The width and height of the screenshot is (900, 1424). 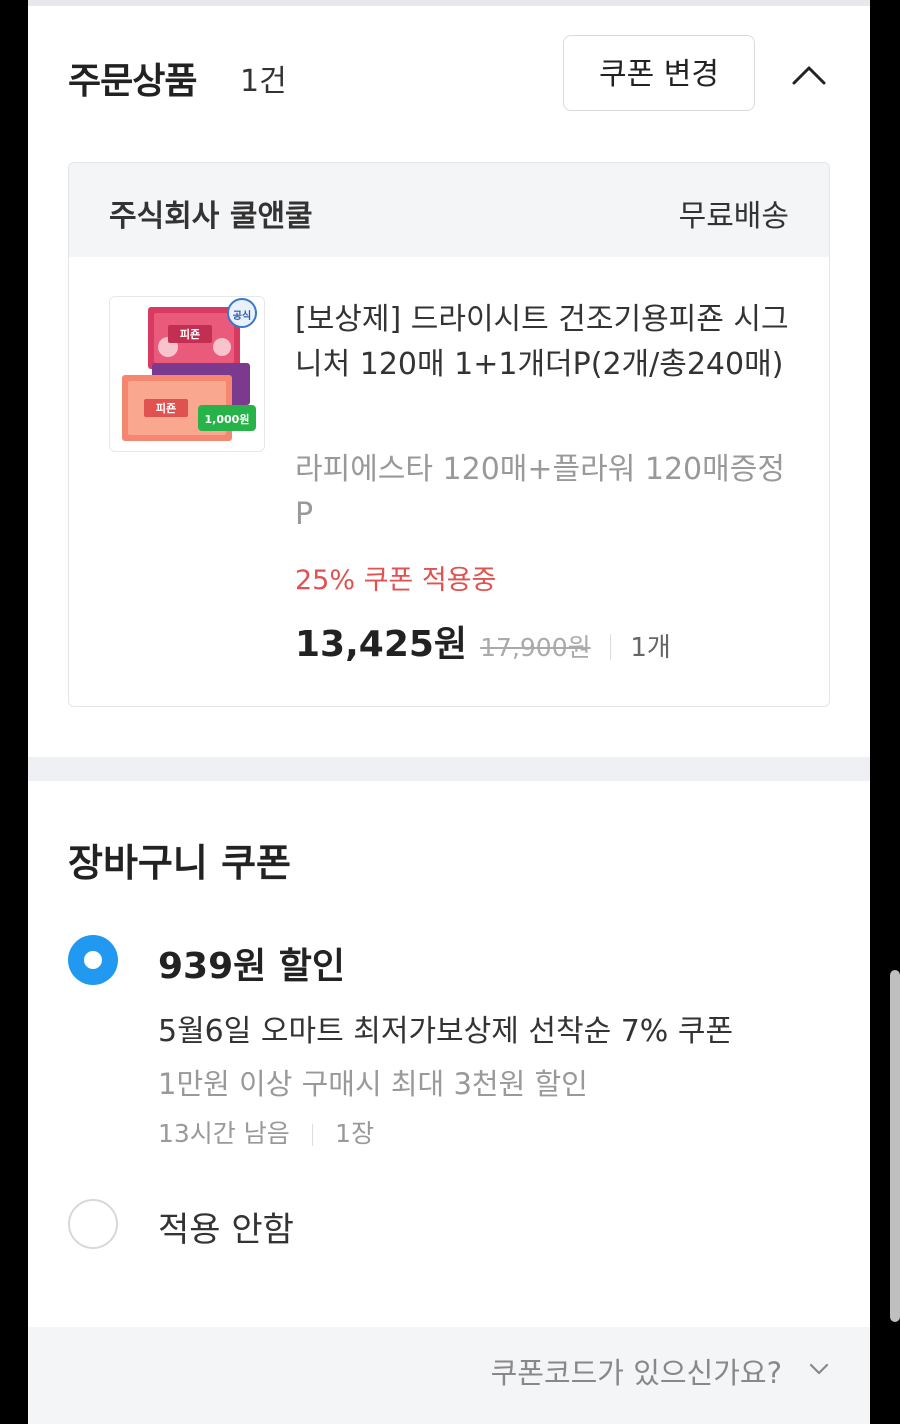 What do you see at coordinates (449, 3) in the screenshot?
I see `top-divider` at bounding box center [449, 3].